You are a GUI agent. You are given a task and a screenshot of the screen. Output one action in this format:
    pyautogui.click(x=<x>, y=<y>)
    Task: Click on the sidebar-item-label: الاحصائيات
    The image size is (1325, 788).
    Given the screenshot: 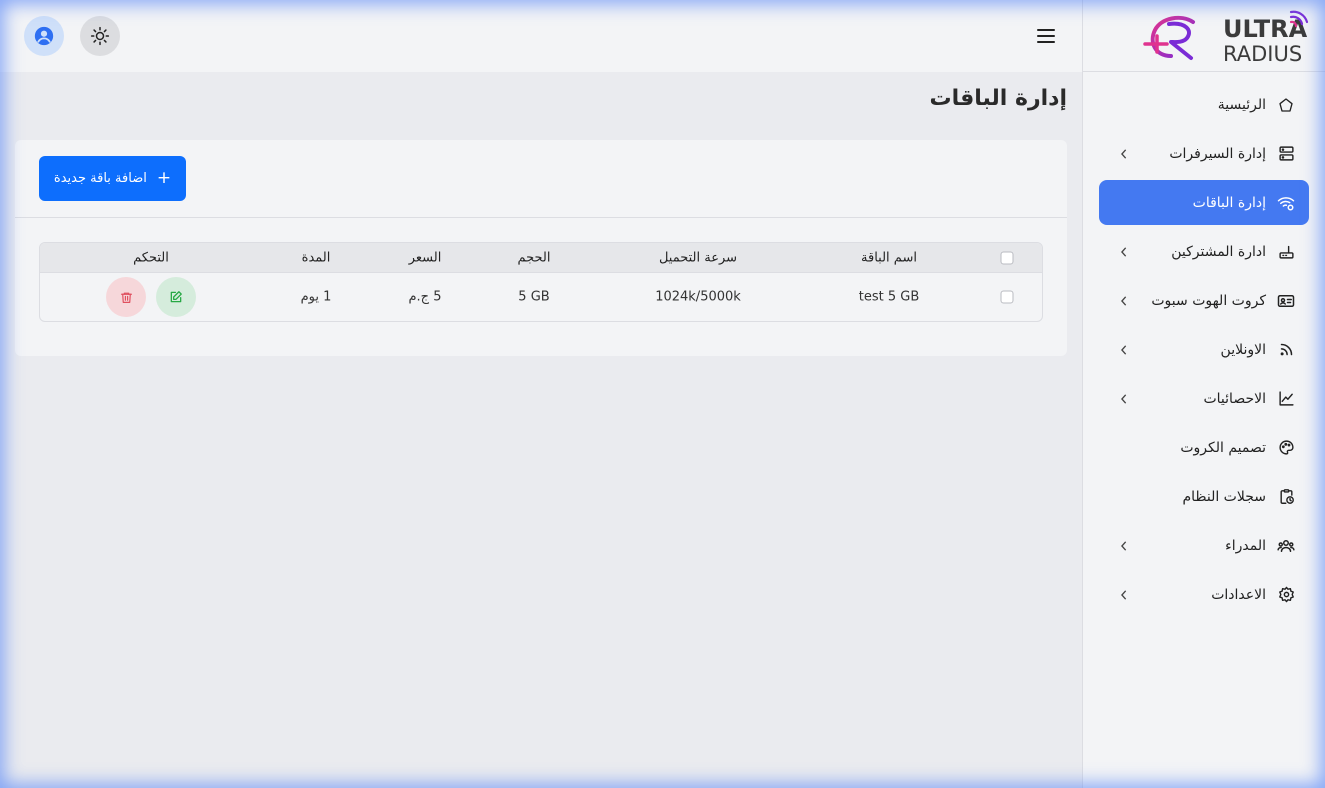 What is the action you would take?
    pyautogui.click(x=1234, y=398)
    